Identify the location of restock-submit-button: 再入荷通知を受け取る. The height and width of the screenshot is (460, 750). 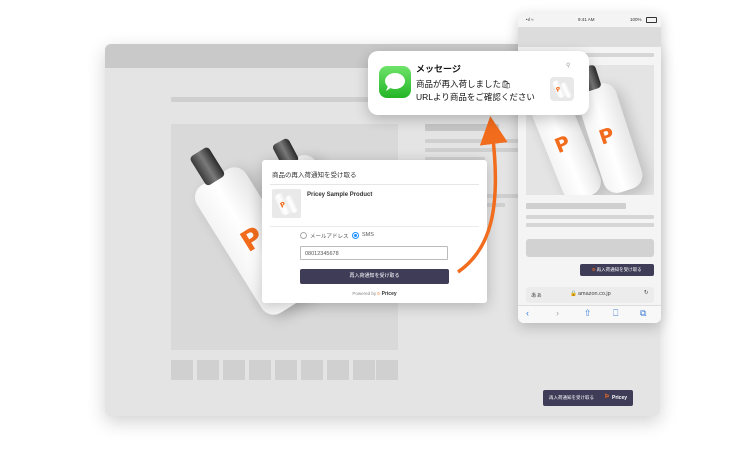
(374, 276).